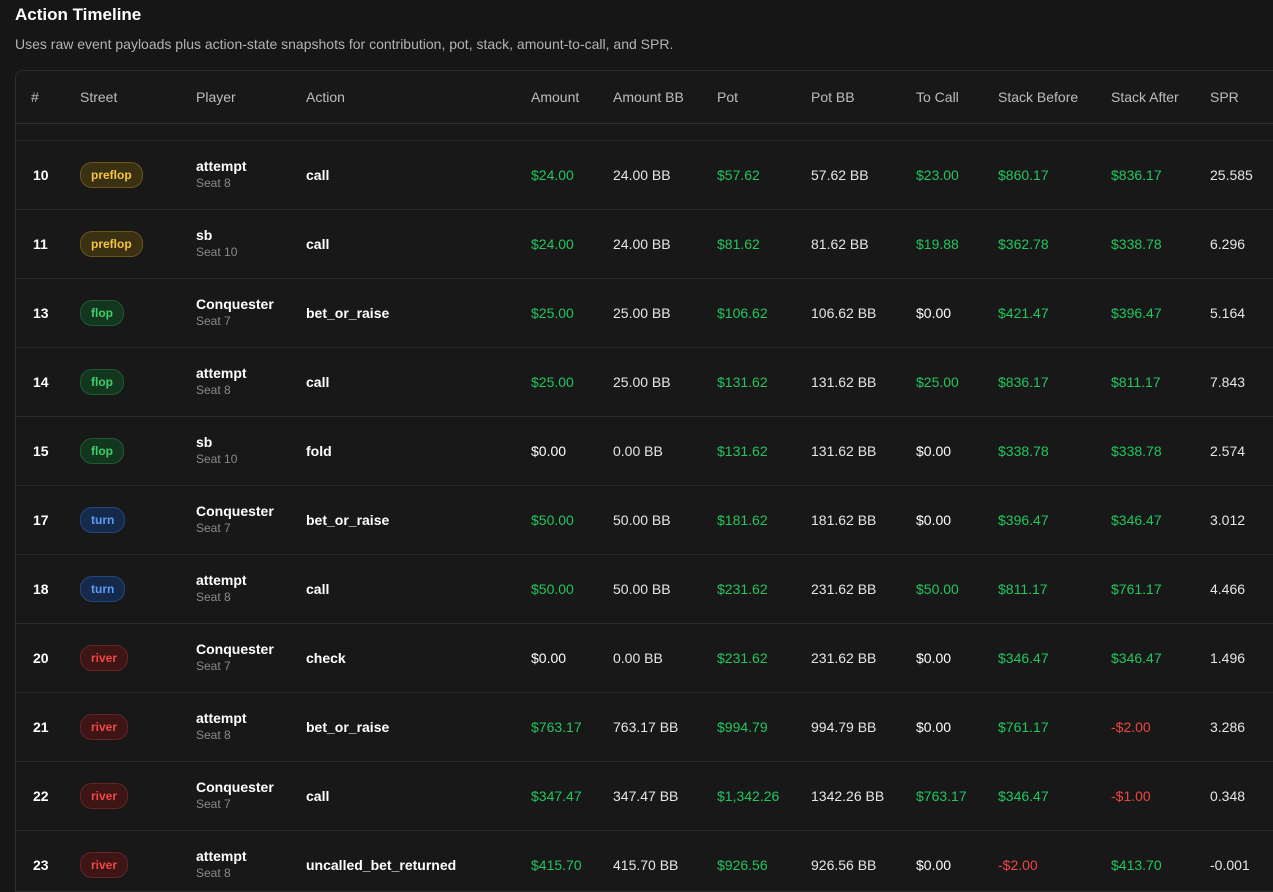 The height and width of the screenshot is (892, 1273). Describe the element at coordinates (1023, 244) in the screenshot. I see `cell-stack-before: $362.78` at that location.